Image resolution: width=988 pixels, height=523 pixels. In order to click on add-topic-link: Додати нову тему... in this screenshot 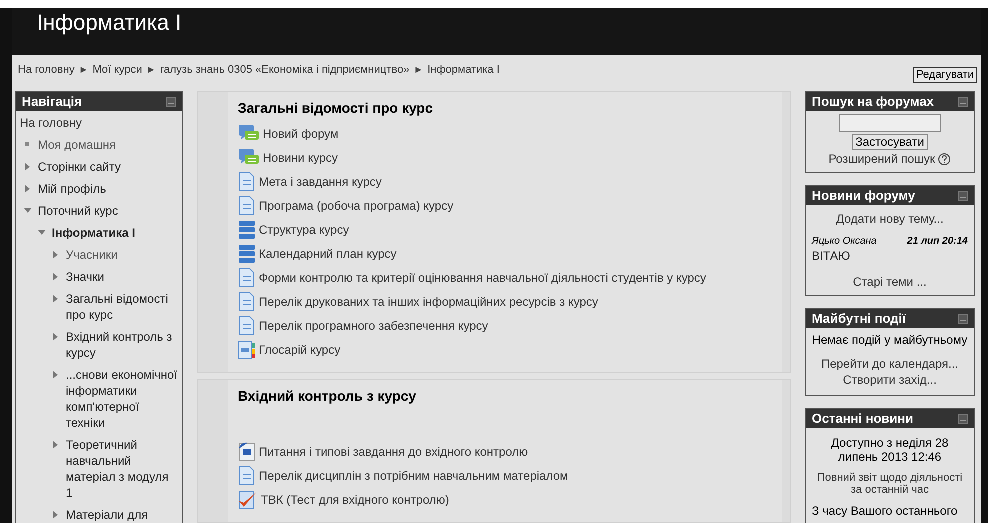, I will do `click(890, 219)`.